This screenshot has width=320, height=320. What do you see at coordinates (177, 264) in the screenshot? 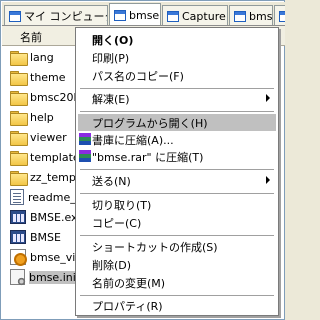
I see `menu-item-delete: 削除(D)` at bounding box center [177, 264].